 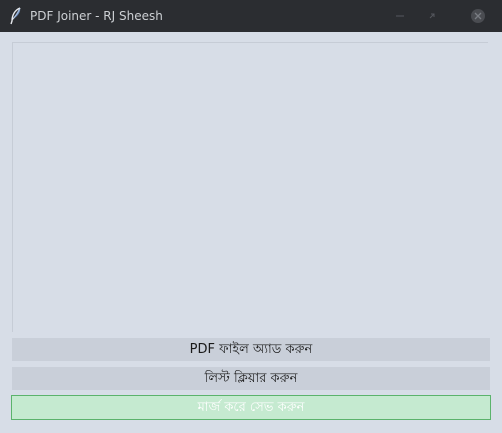 I want to click on window-title: PDF Joiner - RJ Sheesh, so click(x=96, y=16).